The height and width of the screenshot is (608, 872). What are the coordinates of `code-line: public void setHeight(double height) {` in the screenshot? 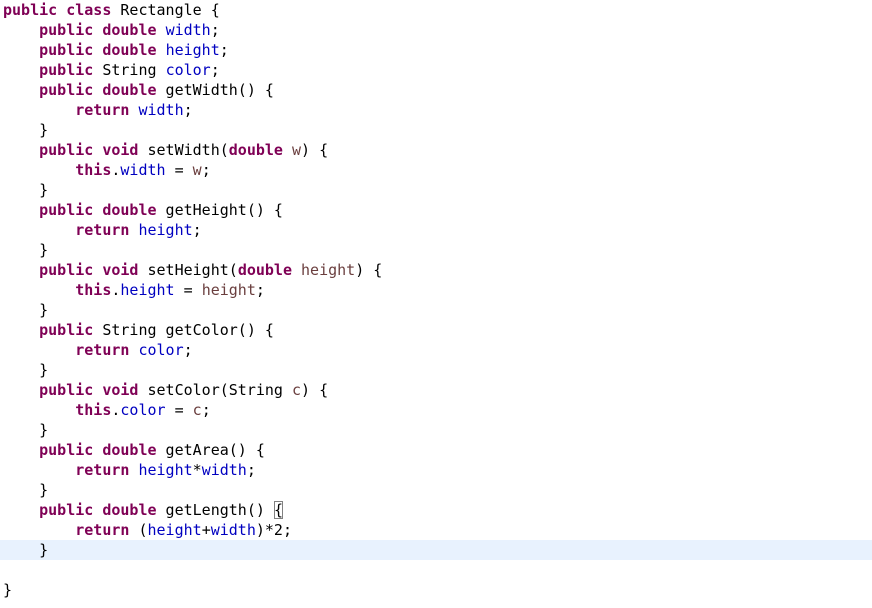 It's located at (436, 270).